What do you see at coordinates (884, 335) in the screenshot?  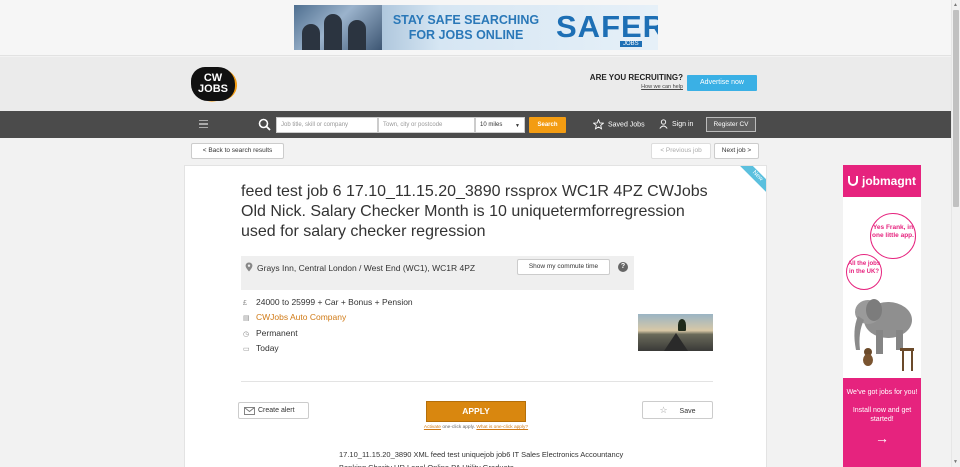 I see `elephant-illustration` at bounding box center [884, 335].